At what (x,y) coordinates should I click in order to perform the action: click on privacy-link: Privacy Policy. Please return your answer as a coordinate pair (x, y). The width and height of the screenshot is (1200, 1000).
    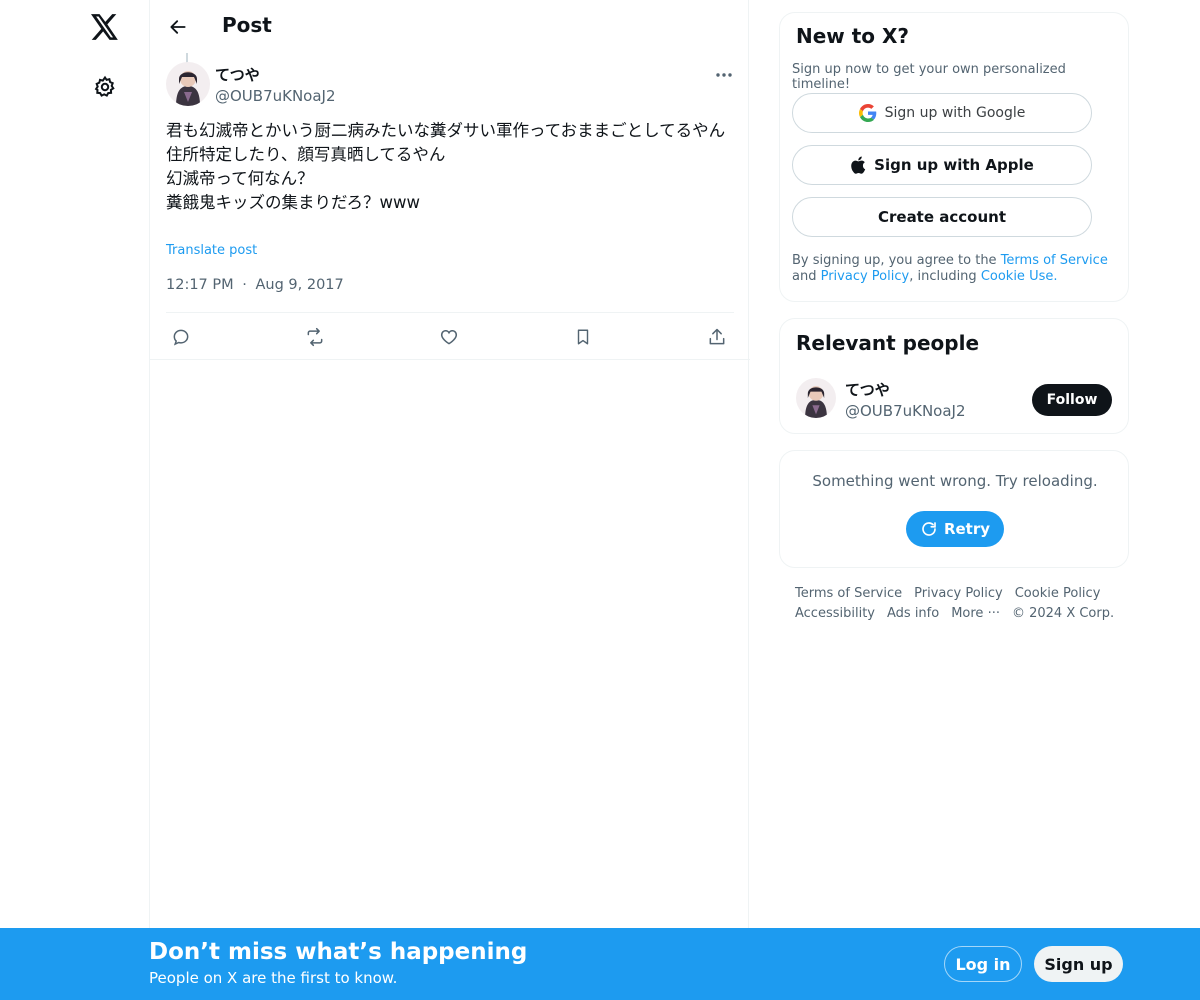
    Looking at the image, I should click on (865, 276).